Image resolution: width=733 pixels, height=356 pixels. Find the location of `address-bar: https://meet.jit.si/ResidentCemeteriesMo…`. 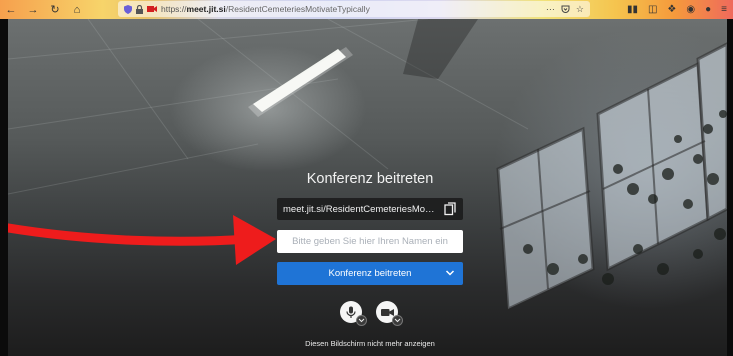

address-bar: https://meet.jit.si/ResidentCemeteriesMo… is located at coordinates (354, 9).